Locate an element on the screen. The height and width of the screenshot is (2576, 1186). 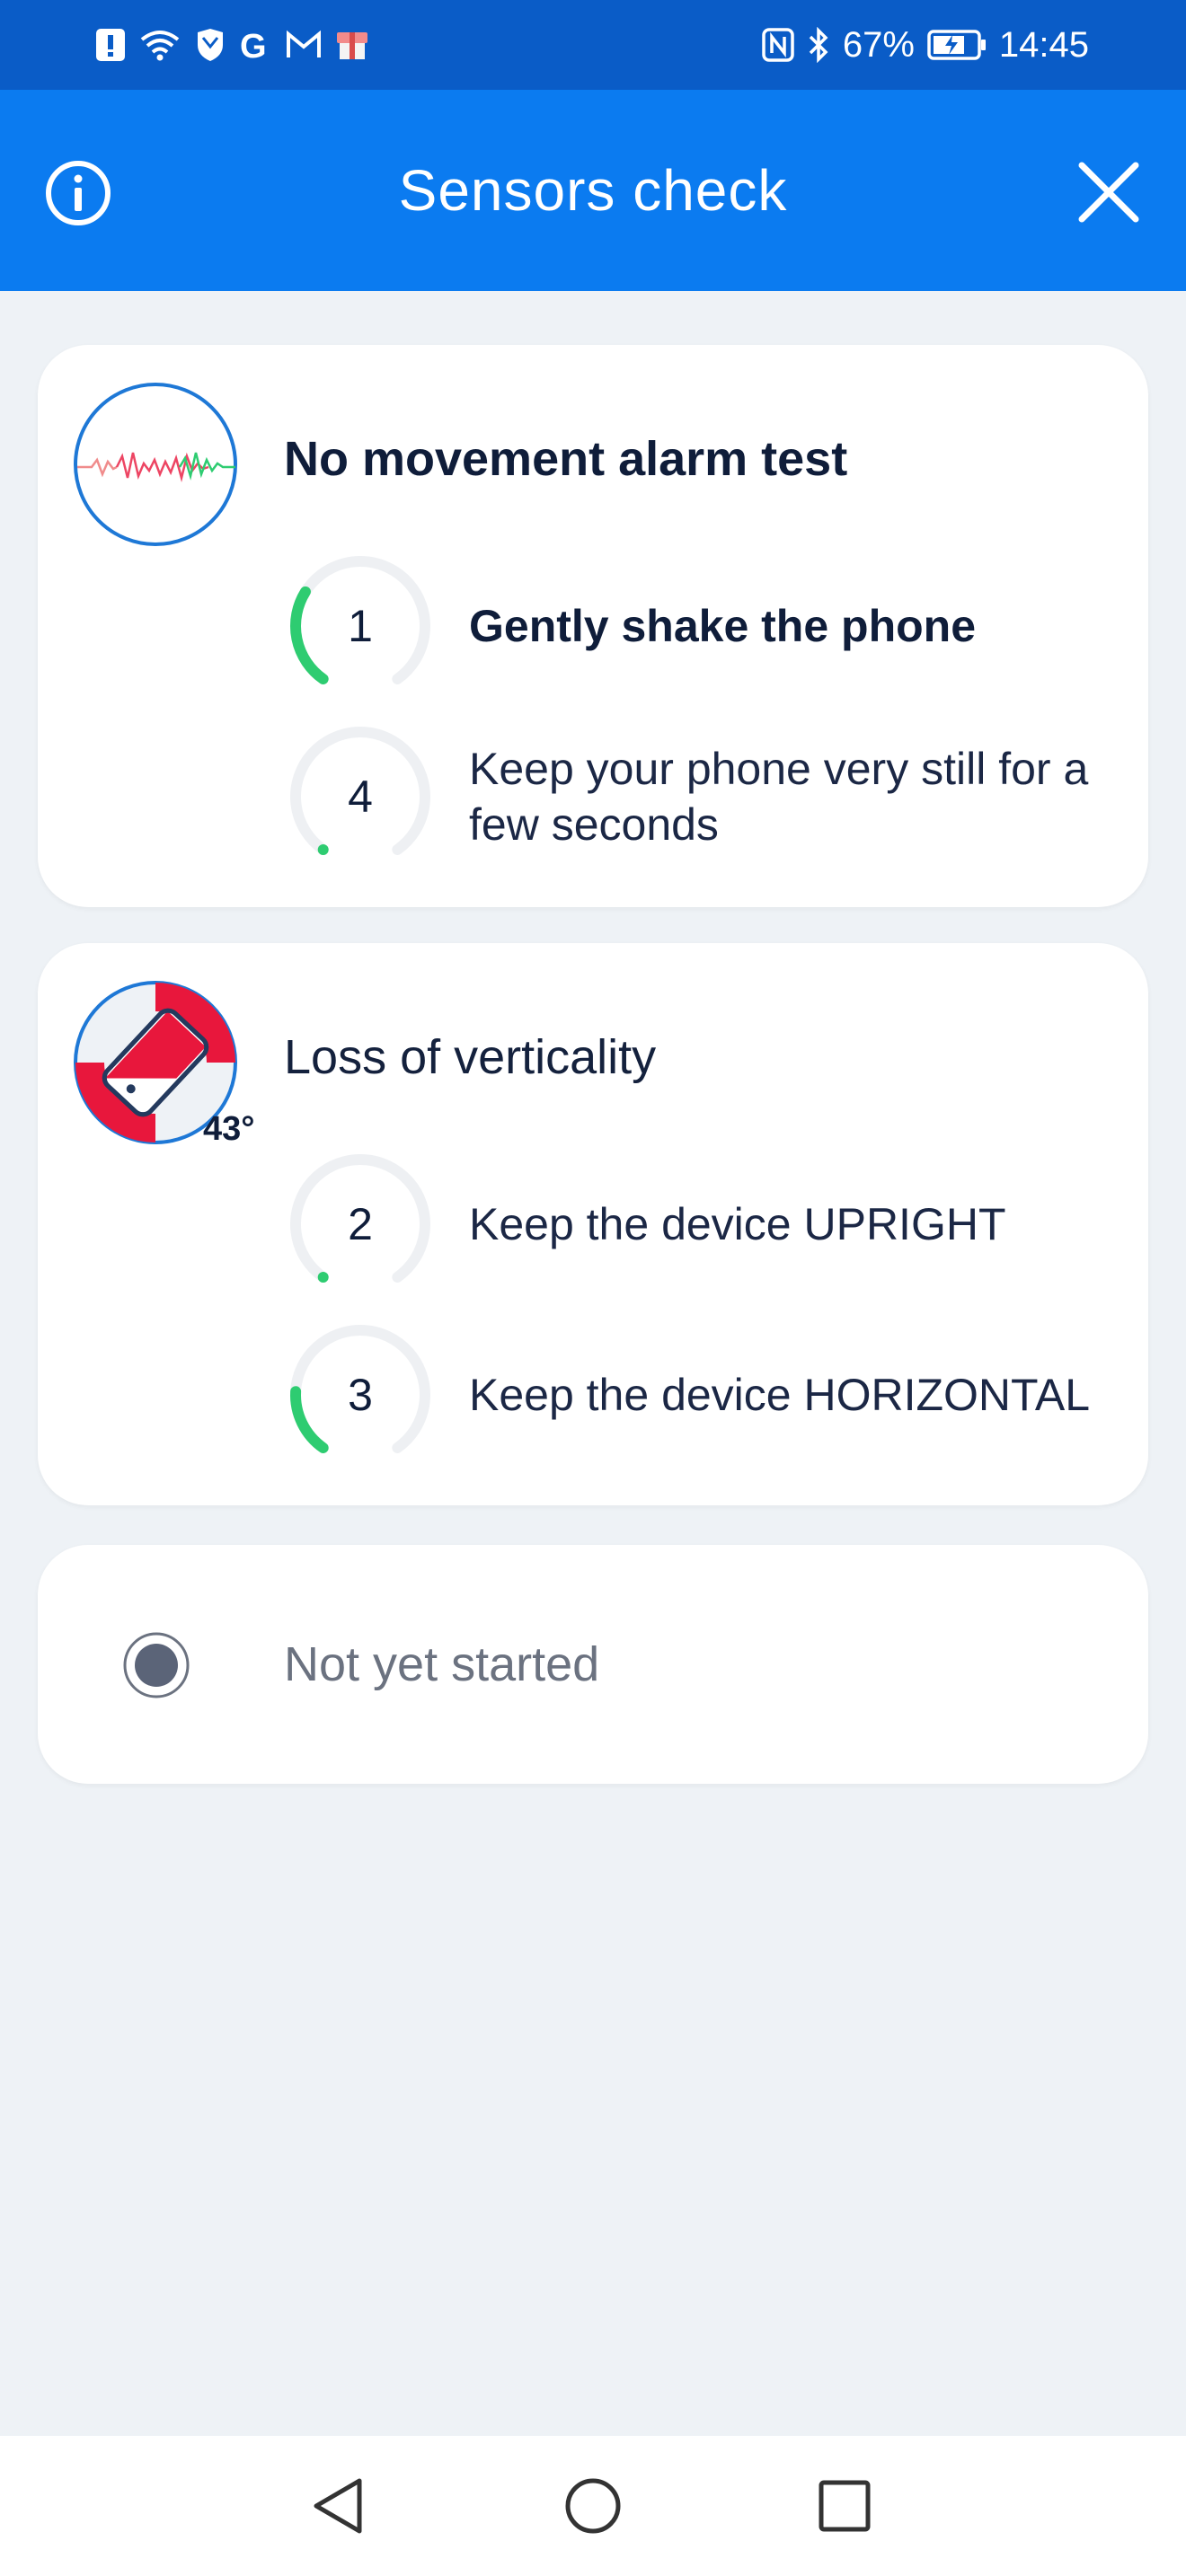
battery-charging-icon is located at coordinates (957, 45).